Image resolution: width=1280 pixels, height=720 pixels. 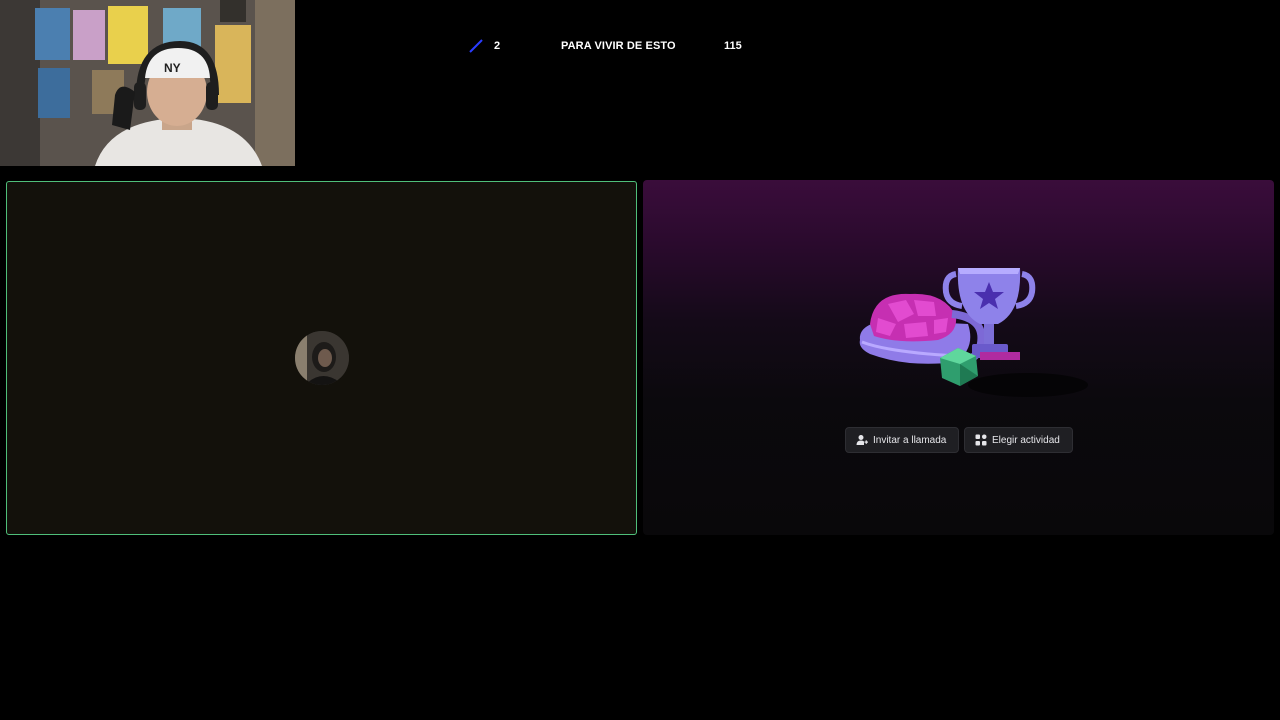 What do you see at coordinates (618, 46) in the screenshot?
I see `stat-title: PARA VIVIR DE ESTO` at bounding box center [618, 46].